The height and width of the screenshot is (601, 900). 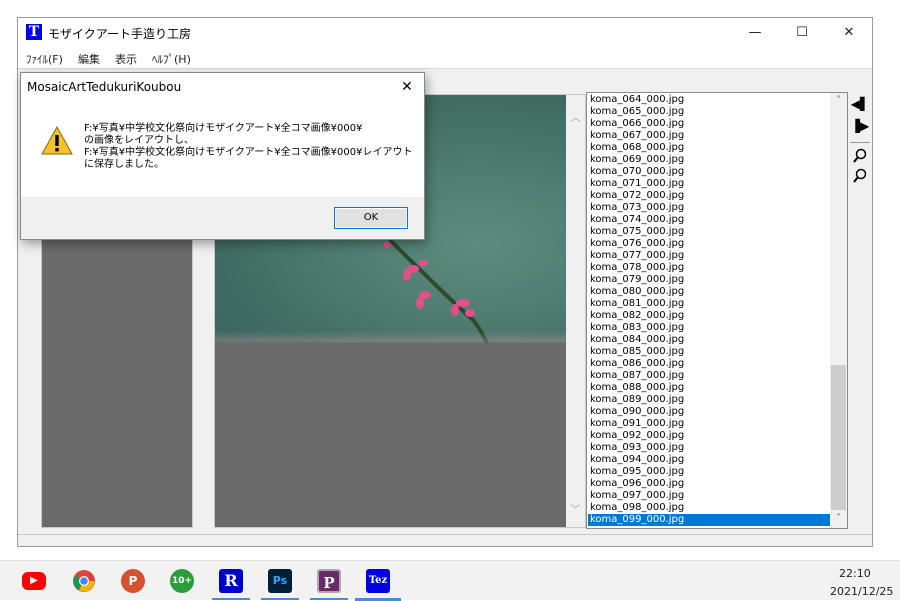 I want to click on menu-edit: 編集, so click(x=89, y=59).